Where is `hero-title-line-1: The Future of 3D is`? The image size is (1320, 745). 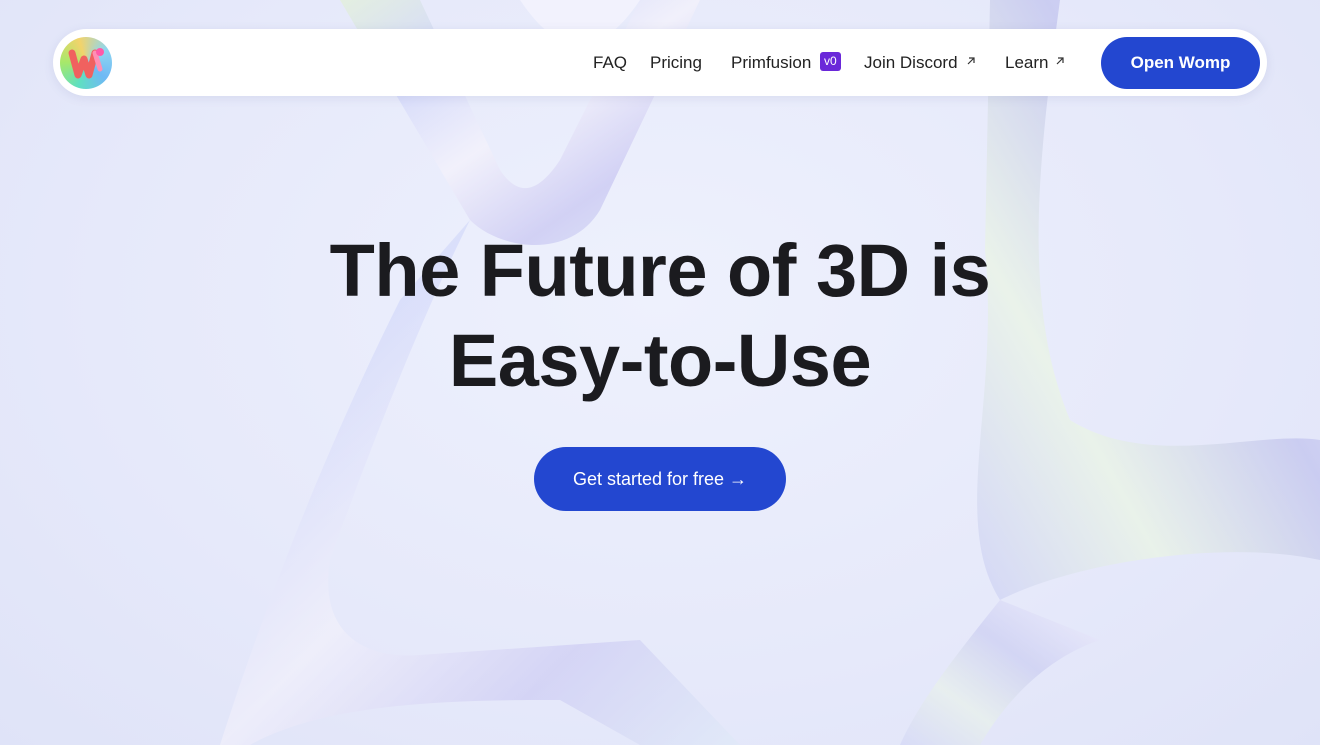
hero-title-line-1: The Future of 3D is is located at coordinates (660, 270).